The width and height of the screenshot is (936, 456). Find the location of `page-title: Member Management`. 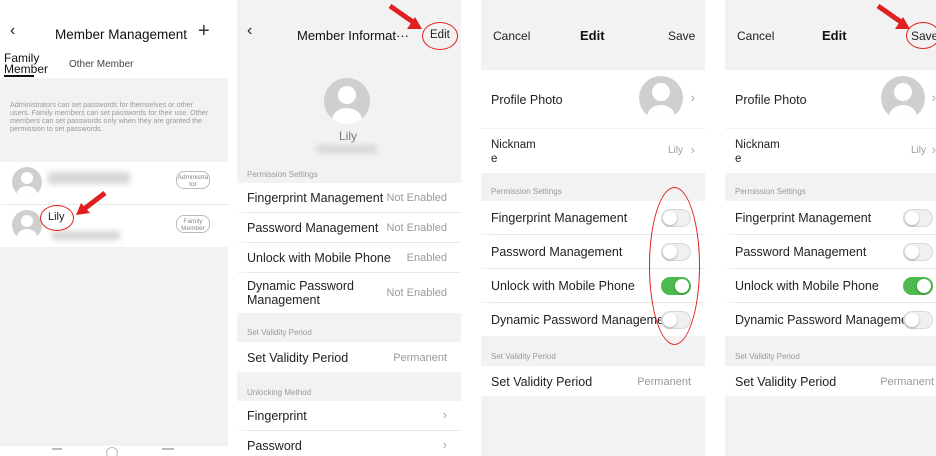

page-title: Member Management is located at coordinates (121, 34).